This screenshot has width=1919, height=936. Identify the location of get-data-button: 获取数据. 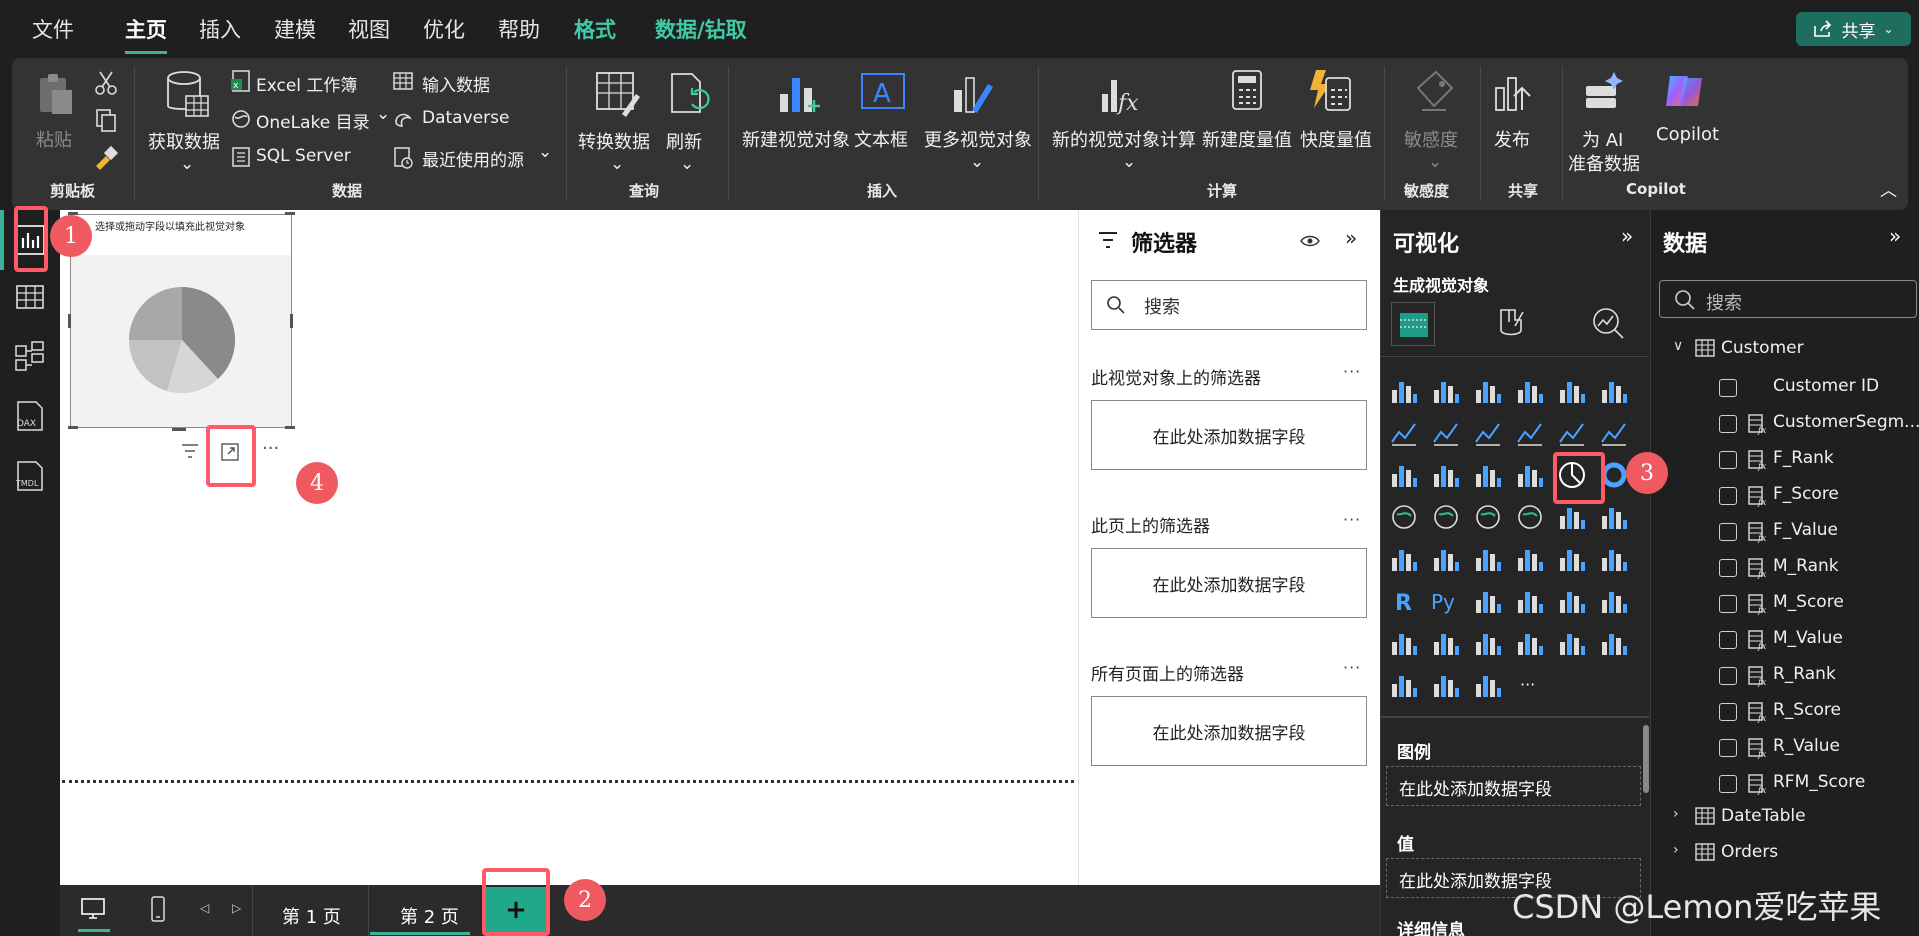
(184, 141).